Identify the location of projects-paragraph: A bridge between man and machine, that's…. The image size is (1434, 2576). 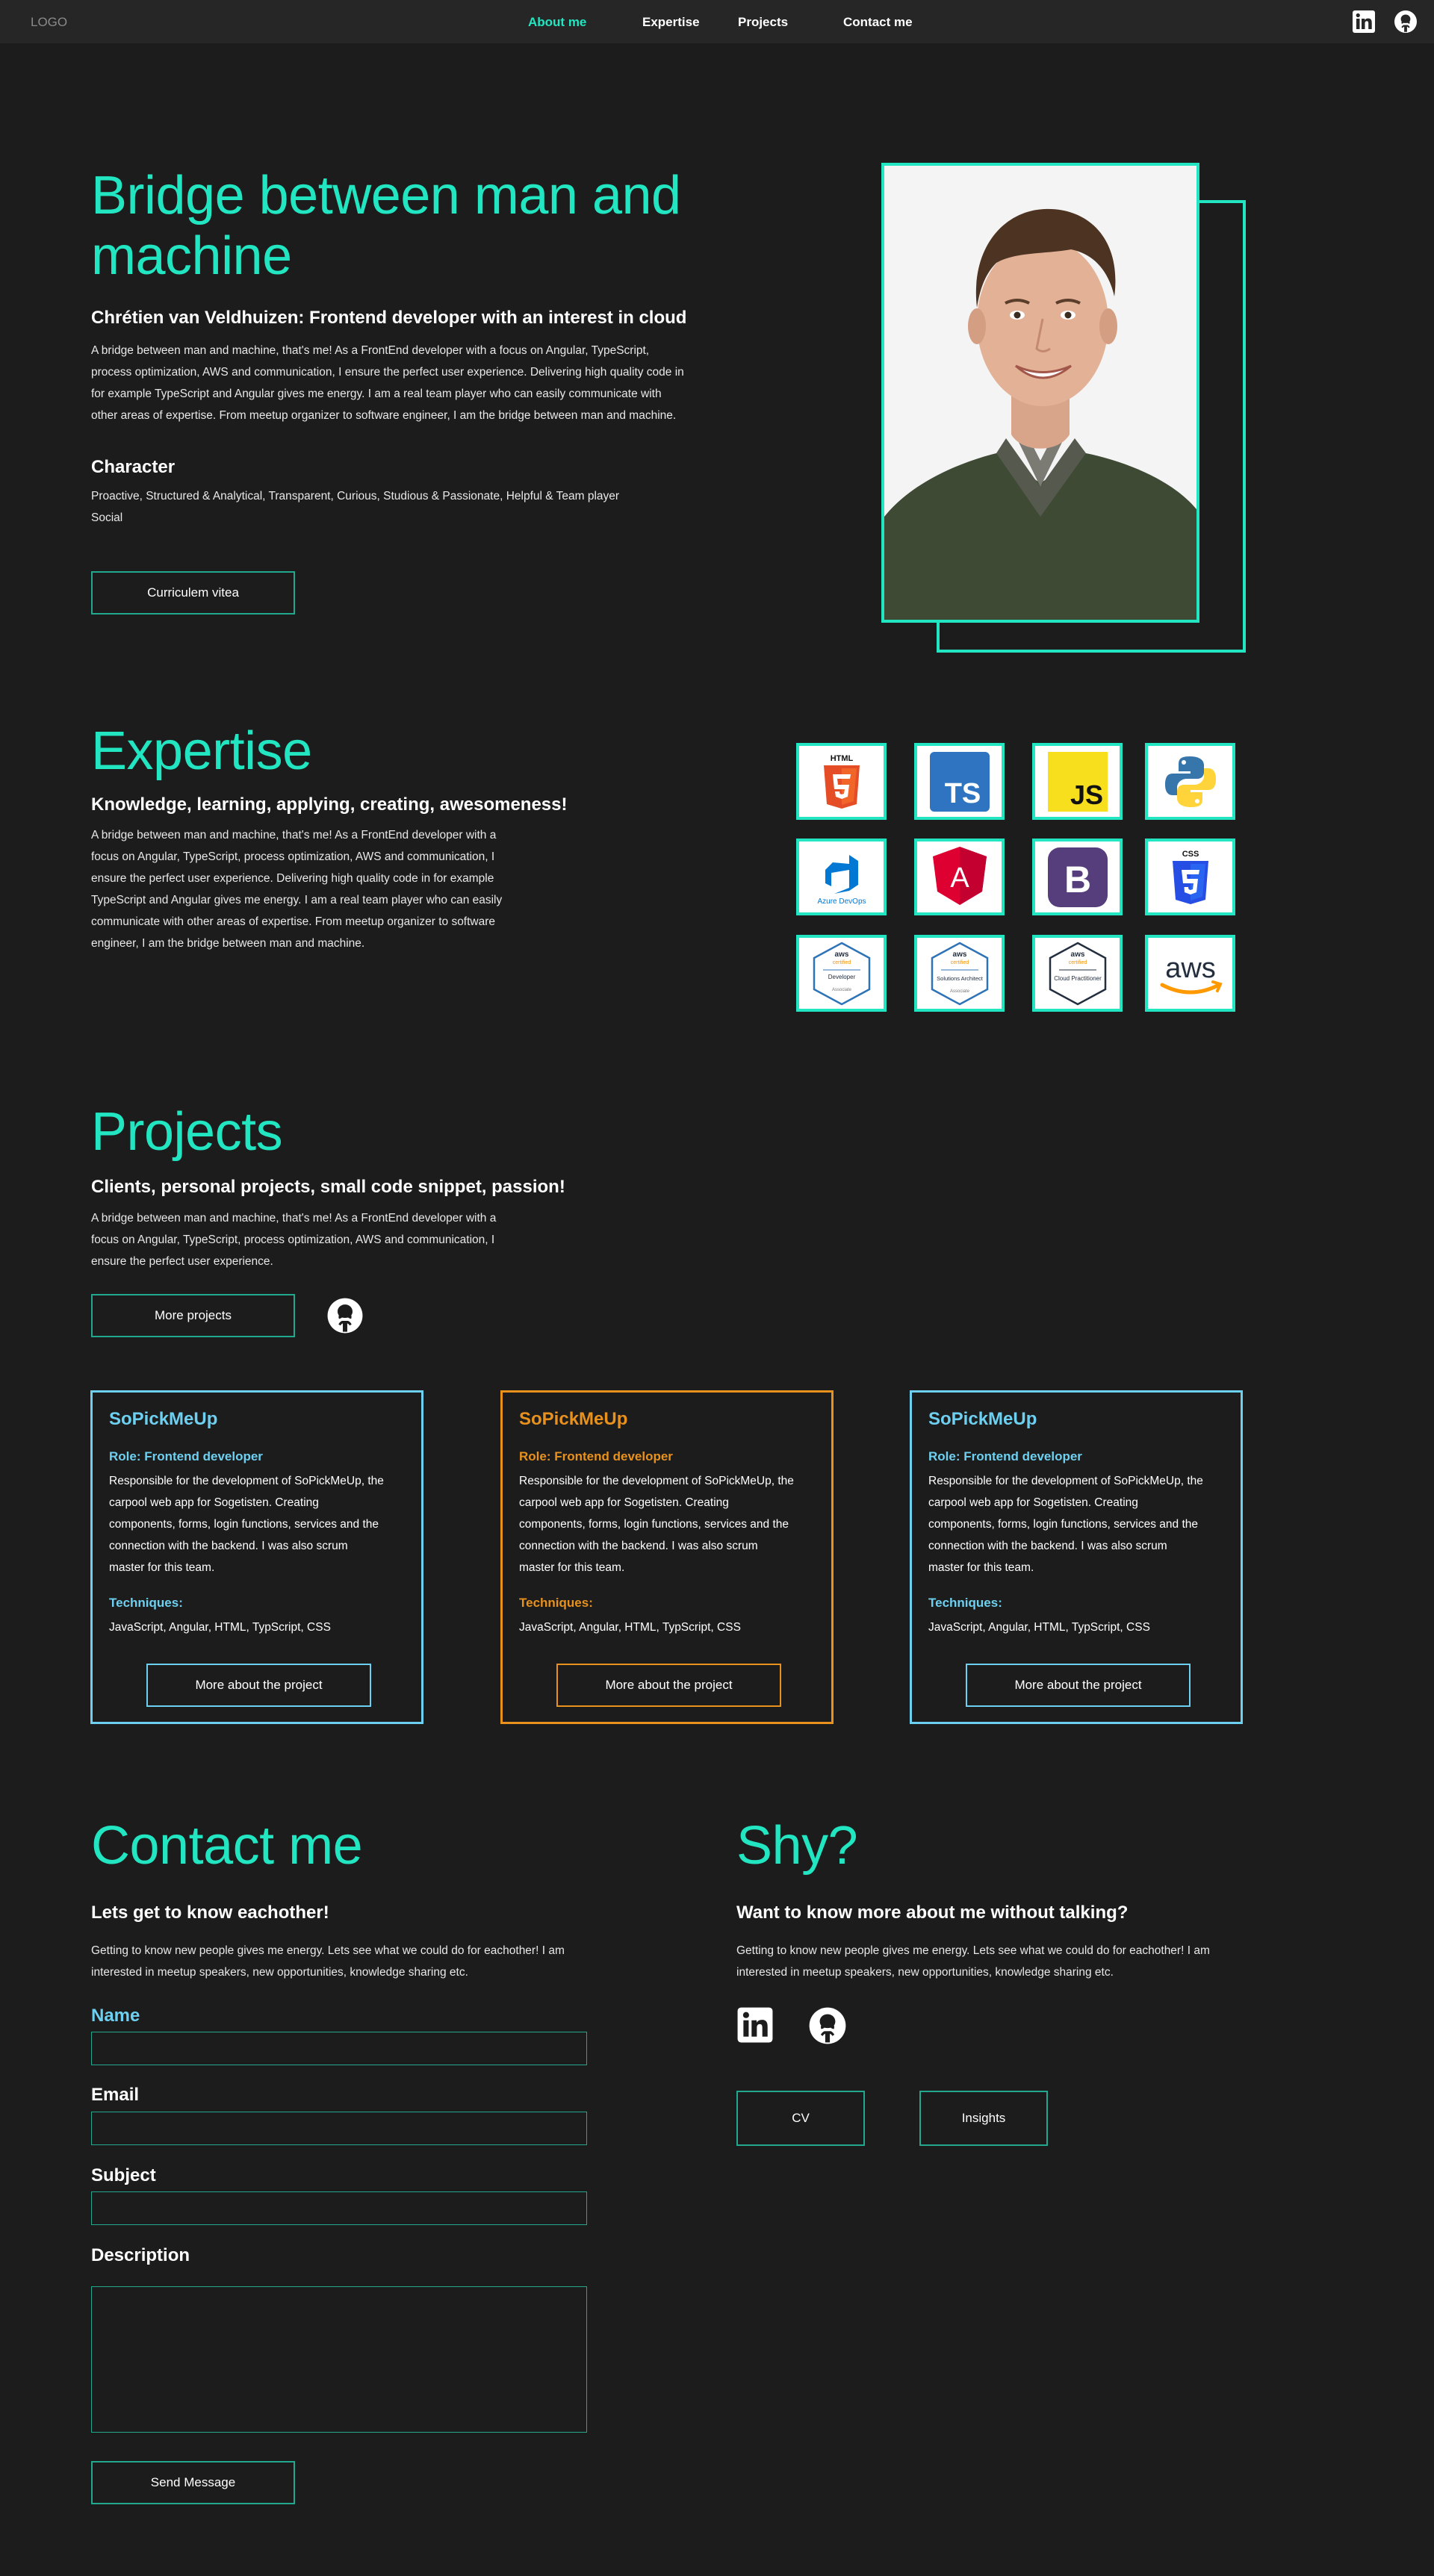
(294, 1240).